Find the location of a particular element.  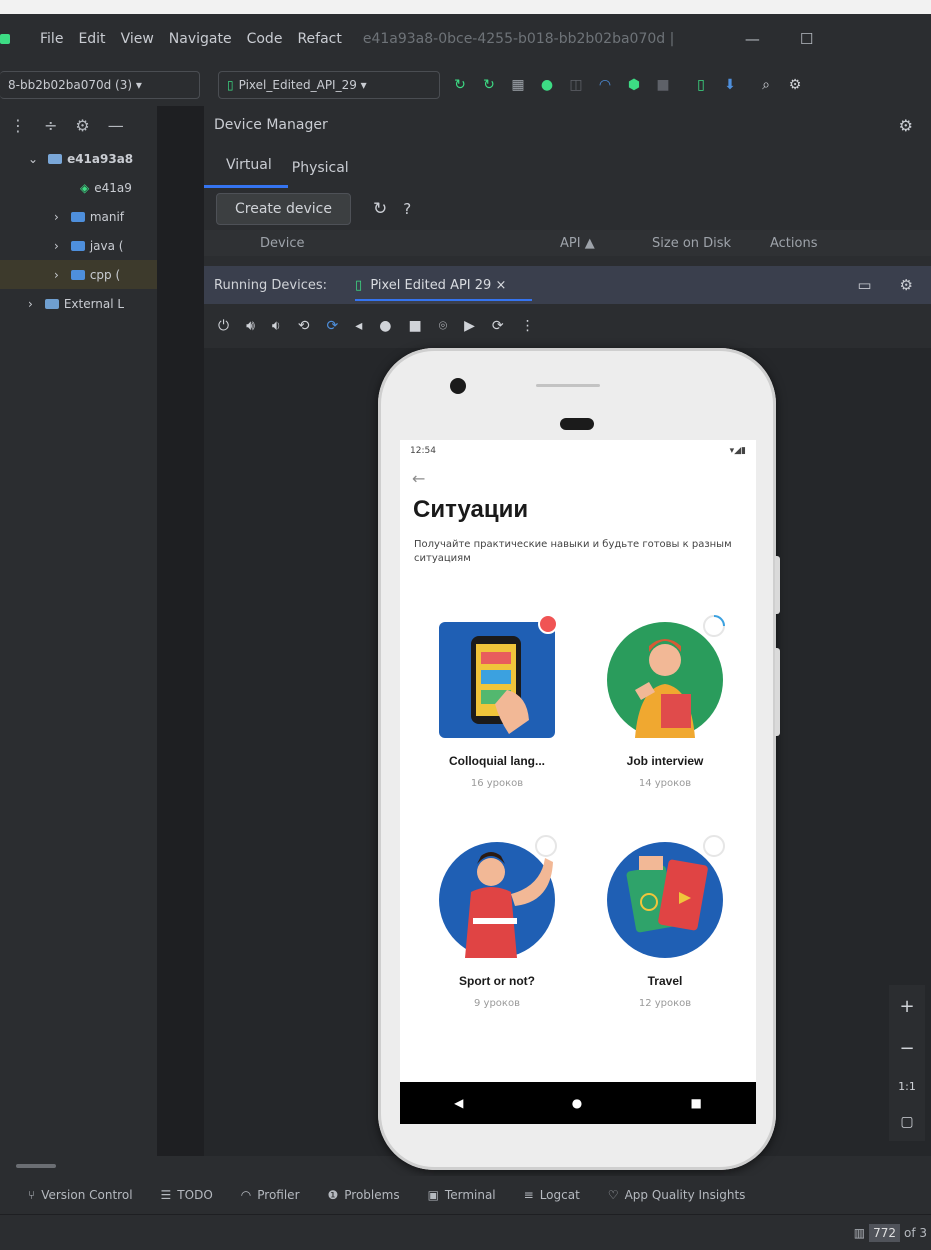

situation-card-title: Travel is located at coordinates (665, 981).